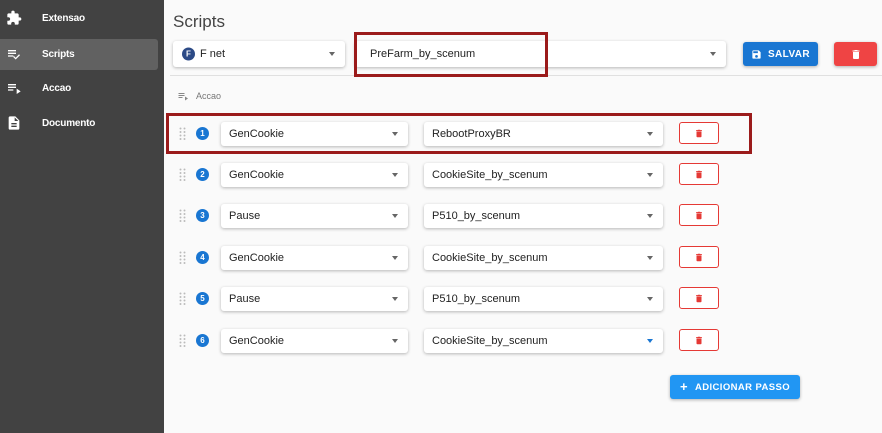 This screenshot has width=882, height=433. I want to click on step-row: 3 Pause P510_by_scenum, so click(523, 216).